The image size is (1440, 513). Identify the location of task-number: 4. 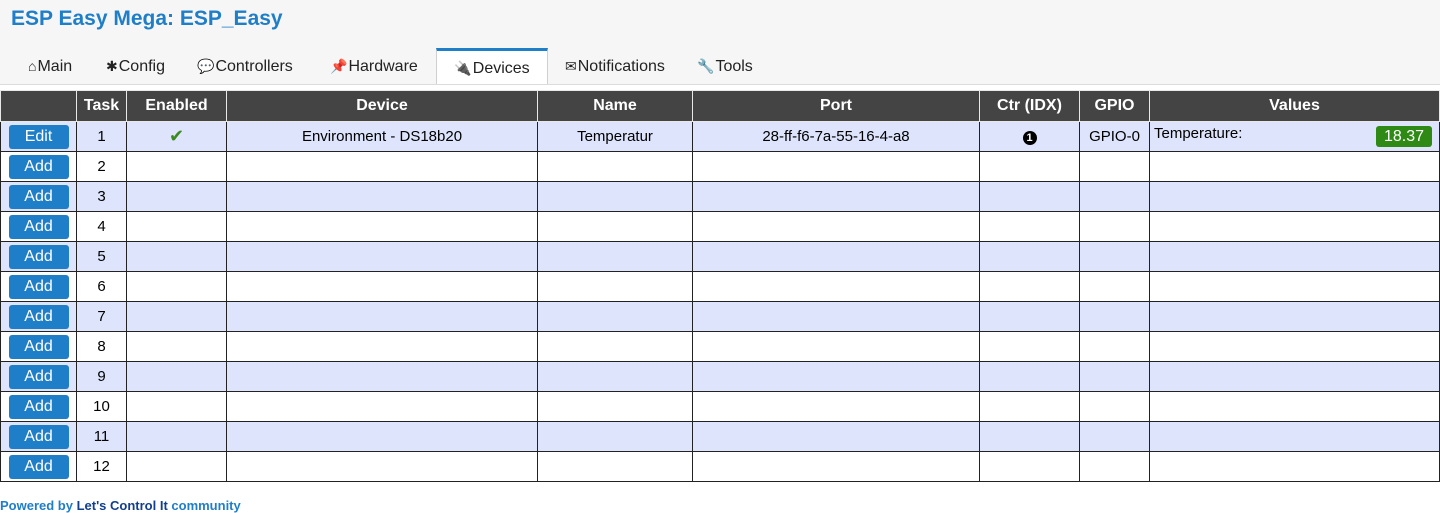
(101, 226).